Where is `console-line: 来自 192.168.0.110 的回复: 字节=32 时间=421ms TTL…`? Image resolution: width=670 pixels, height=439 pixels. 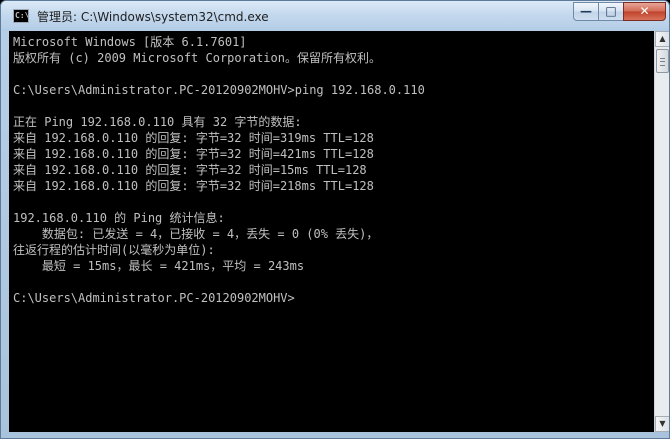 console-line: 来自 192.168.0.110 的回复: 字节=32 时间=421ms TTL… is located at coordinates (193, 154).